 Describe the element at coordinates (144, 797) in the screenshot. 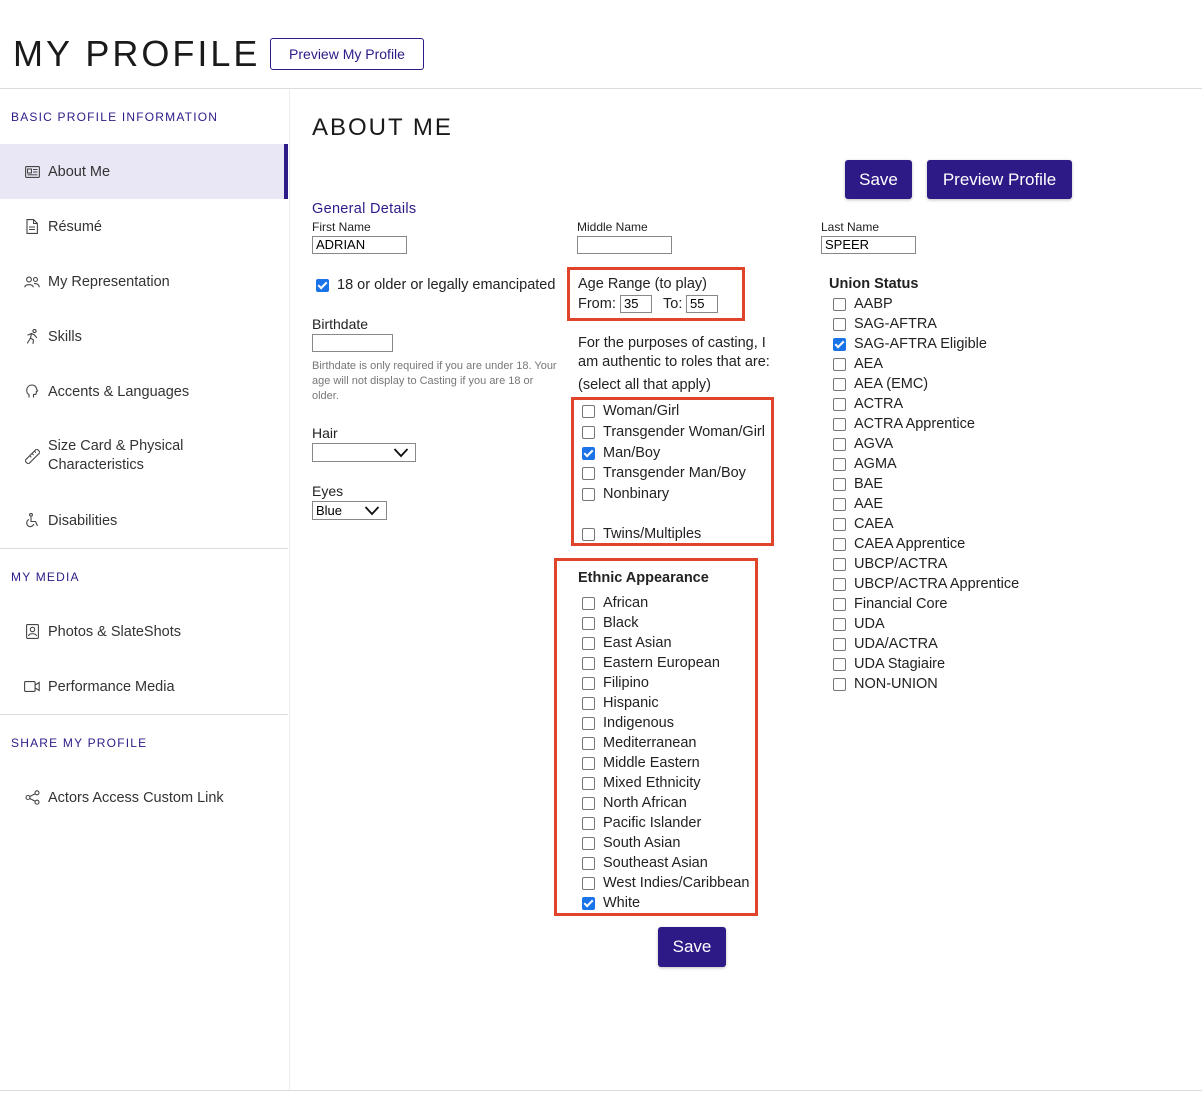

I see `sidebar-item-custom-link: Actors Access Custom Link` at that location.